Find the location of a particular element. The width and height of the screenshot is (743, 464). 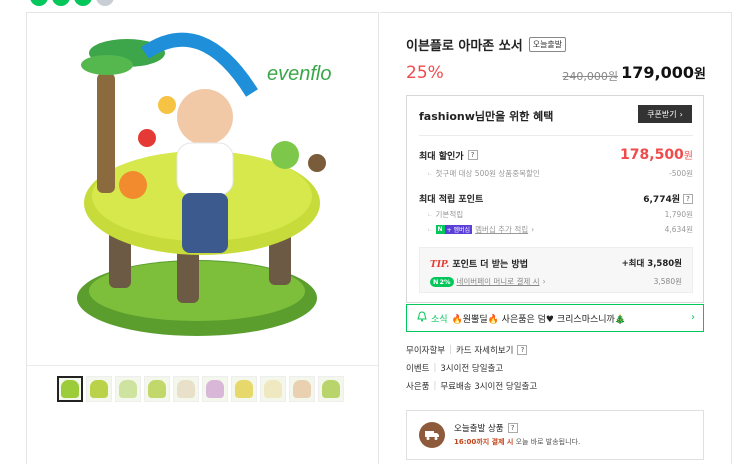

tip-title-text: 포인트 더 받는 방법 is located at coordinates (490, 265).